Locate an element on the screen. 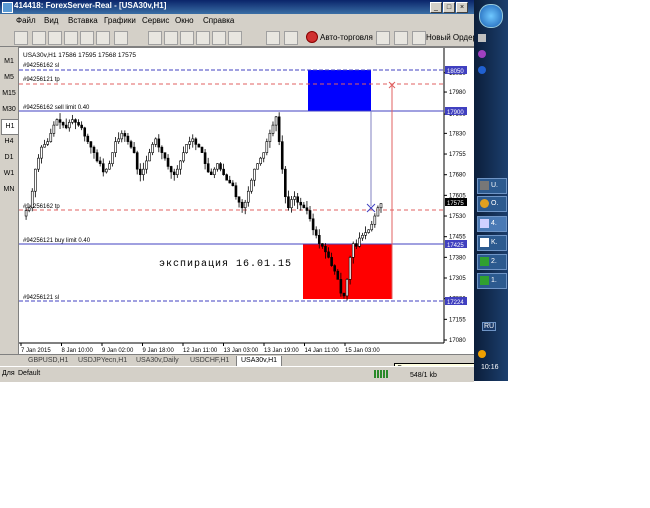 The height and width of the screenshot is (508, 650). y-tick-label: 17980 is located at coordinates (457, 93).